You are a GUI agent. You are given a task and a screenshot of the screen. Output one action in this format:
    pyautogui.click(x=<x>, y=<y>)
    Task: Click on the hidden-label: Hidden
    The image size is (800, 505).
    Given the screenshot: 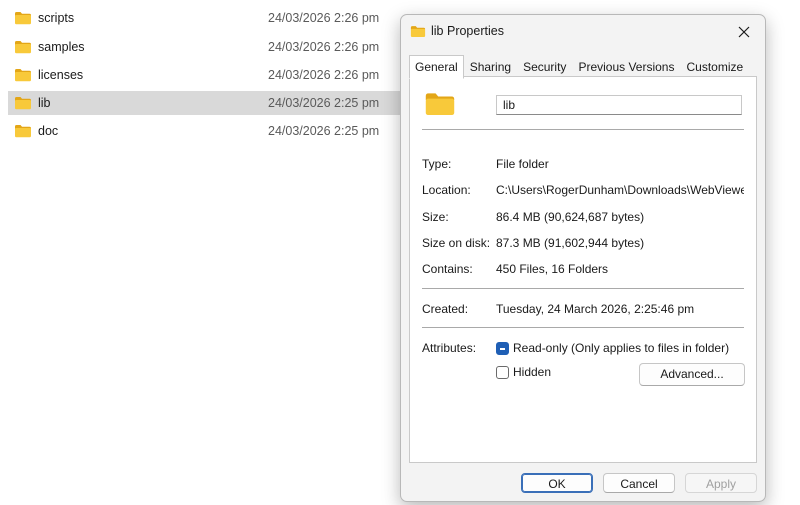 What is the action you would take?
    pyautogui.click(x=532, y=372)
    